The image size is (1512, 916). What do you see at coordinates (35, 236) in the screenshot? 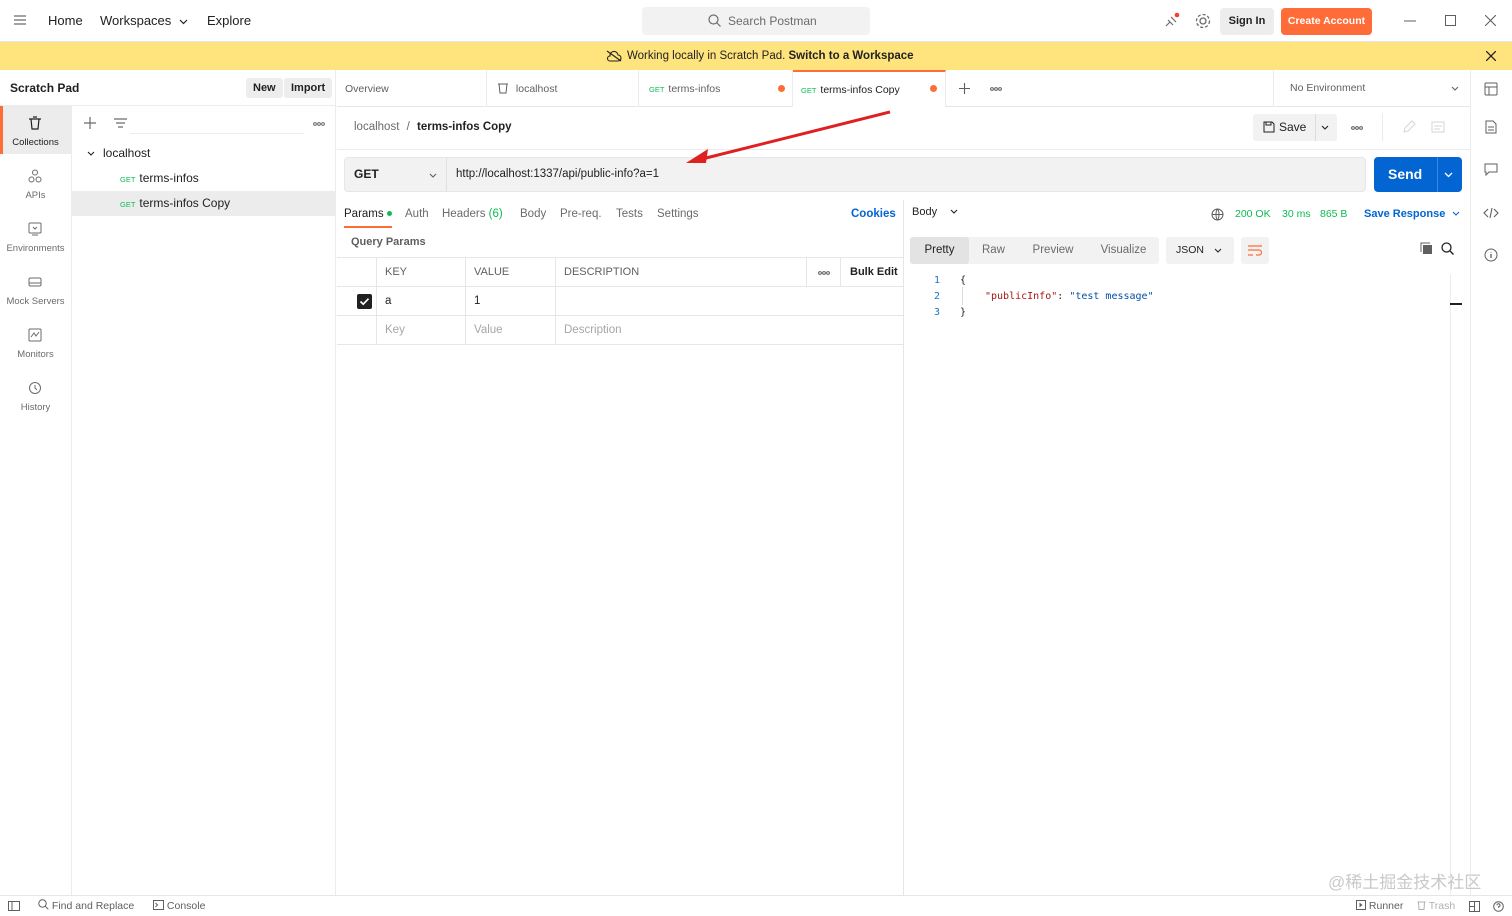
I see `nav-environments: Environments` at bounding box center [35, 236].